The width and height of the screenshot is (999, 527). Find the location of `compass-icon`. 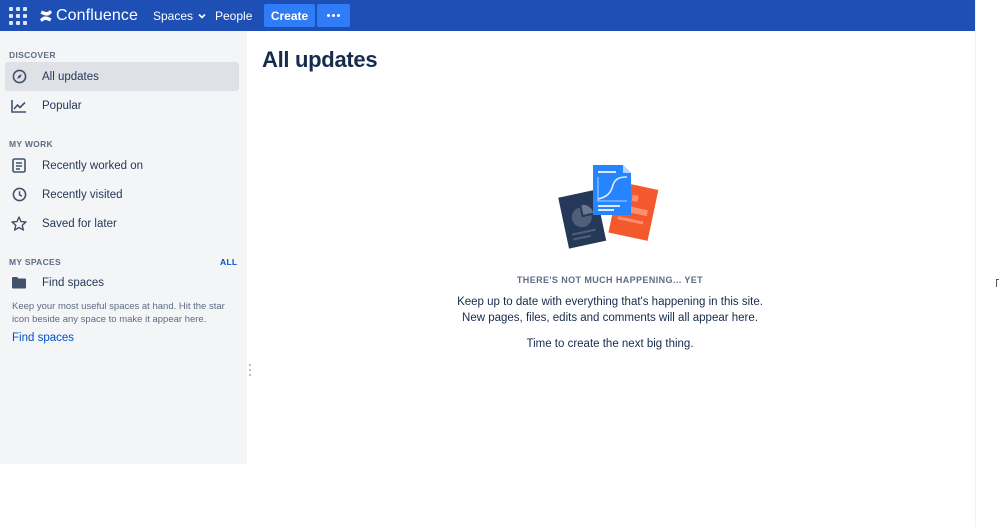

compass-icon is located at coordinates (19, 77).